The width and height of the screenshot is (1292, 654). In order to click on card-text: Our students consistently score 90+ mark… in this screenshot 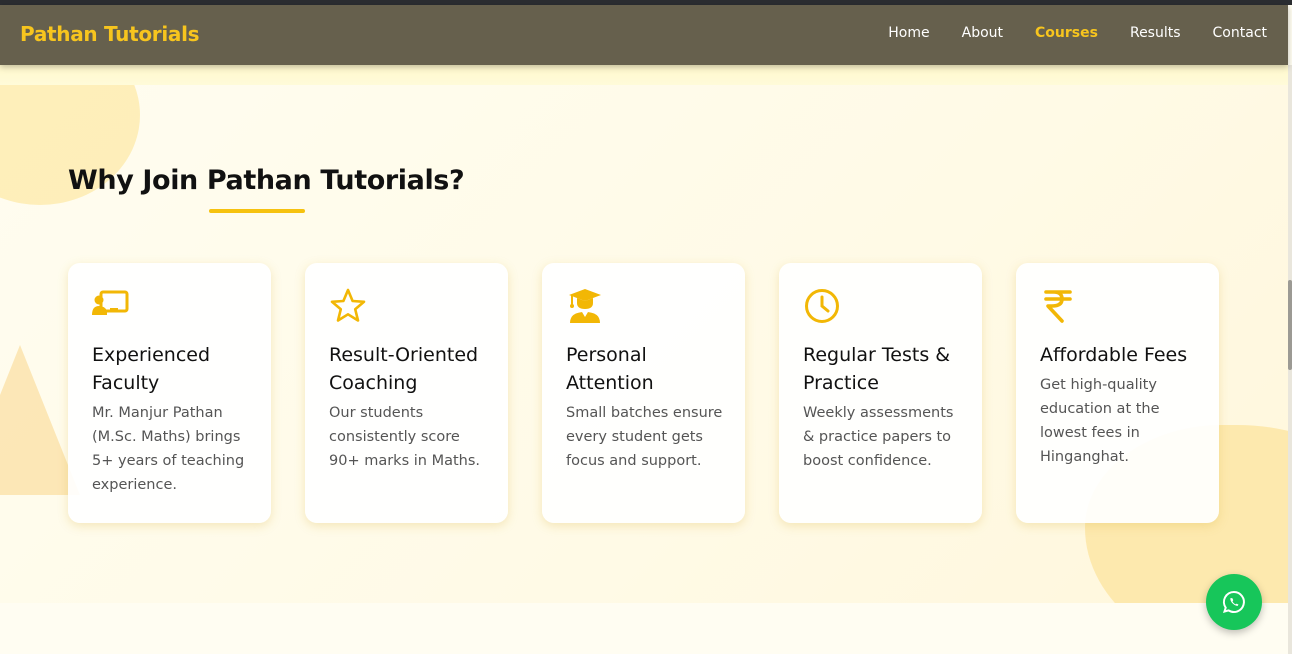, I will do `click(405, 437)`.